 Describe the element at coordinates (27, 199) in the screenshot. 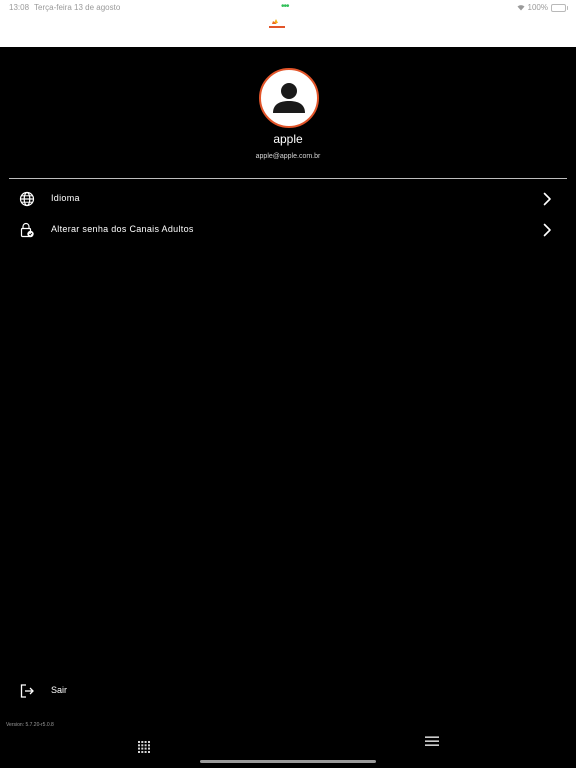

I see `globe-icon` at that location.